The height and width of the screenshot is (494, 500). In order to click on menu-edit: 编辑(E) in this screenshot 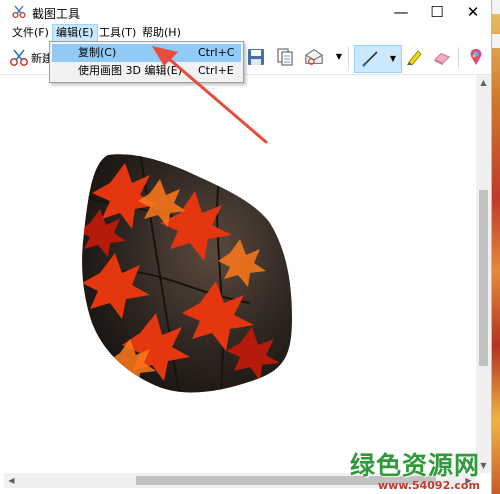, I will do `click(75, 33)`.